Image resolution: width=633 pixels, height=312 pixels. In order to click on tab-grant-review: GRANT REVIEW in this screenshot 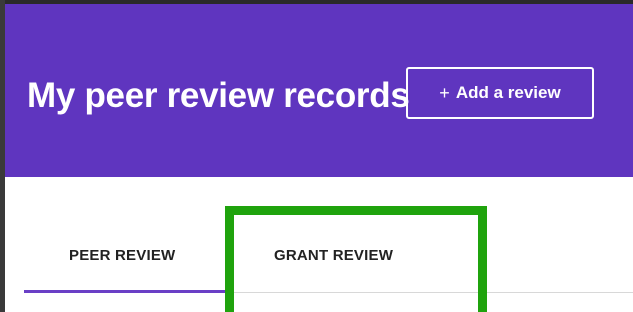, I will do `click(333, 255)`.